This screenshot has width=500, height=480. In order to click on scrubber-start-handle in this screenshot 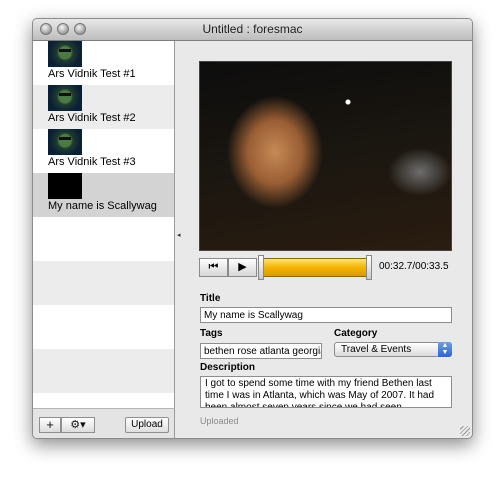, I will do `click(261, 267)`.